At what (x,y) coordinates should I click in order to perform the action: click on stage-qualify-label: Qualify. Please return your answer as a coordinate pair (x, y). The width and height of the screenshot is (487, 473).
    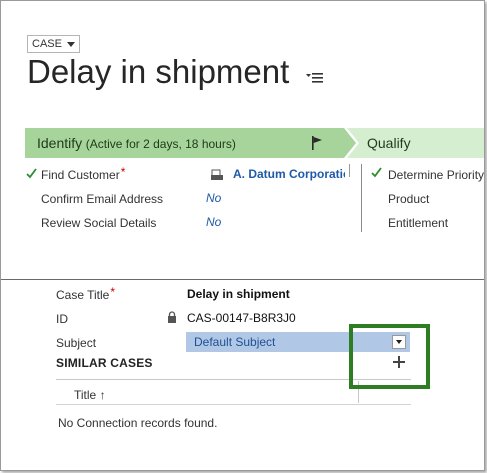
    Looking at the image, I should click on (389, 143).